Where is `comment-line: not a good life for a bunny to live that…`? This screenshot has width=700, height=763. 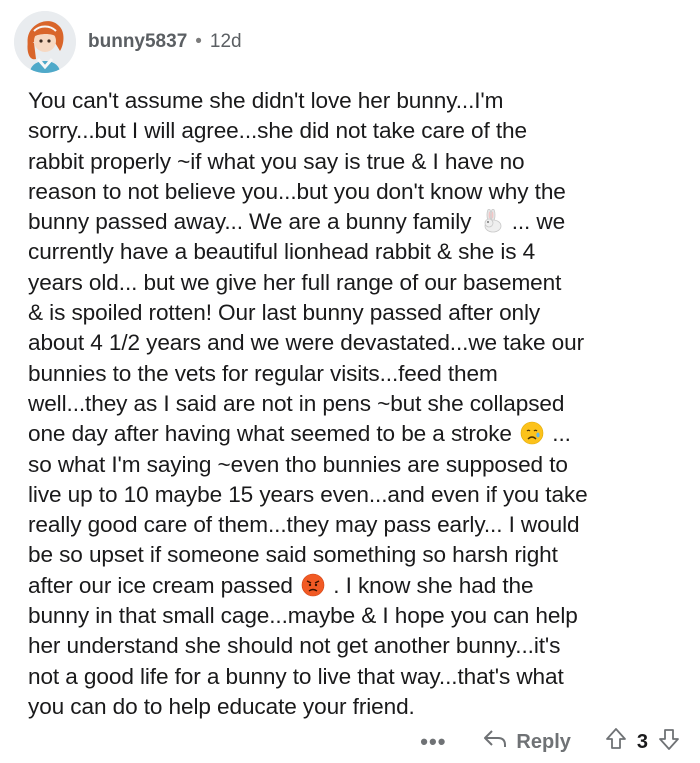
comment-line: not a good life for a bunny to live that… is located at coordinates (296, 676).